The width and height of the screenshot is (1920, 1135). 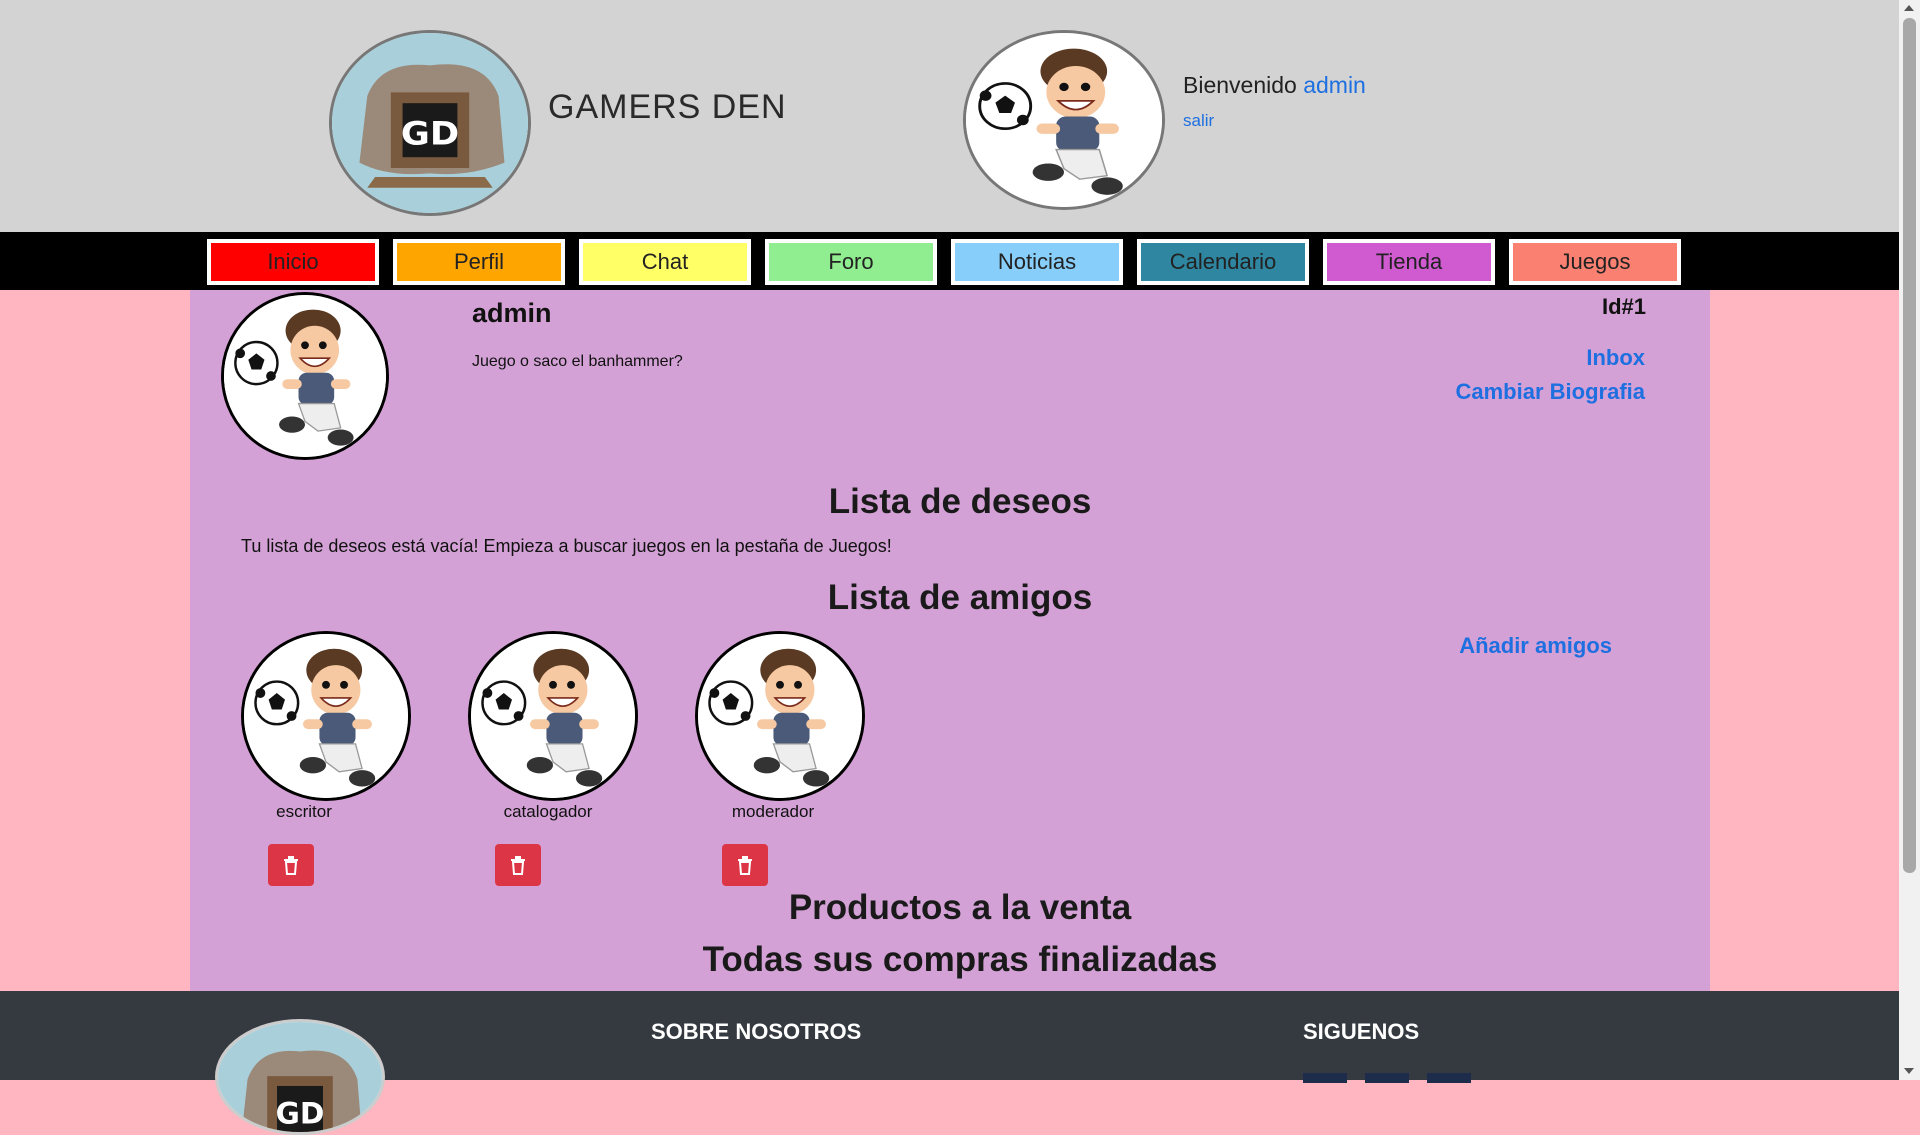 I want to click on nav-item-inicio: Inicio, so click(x=293, y=262).